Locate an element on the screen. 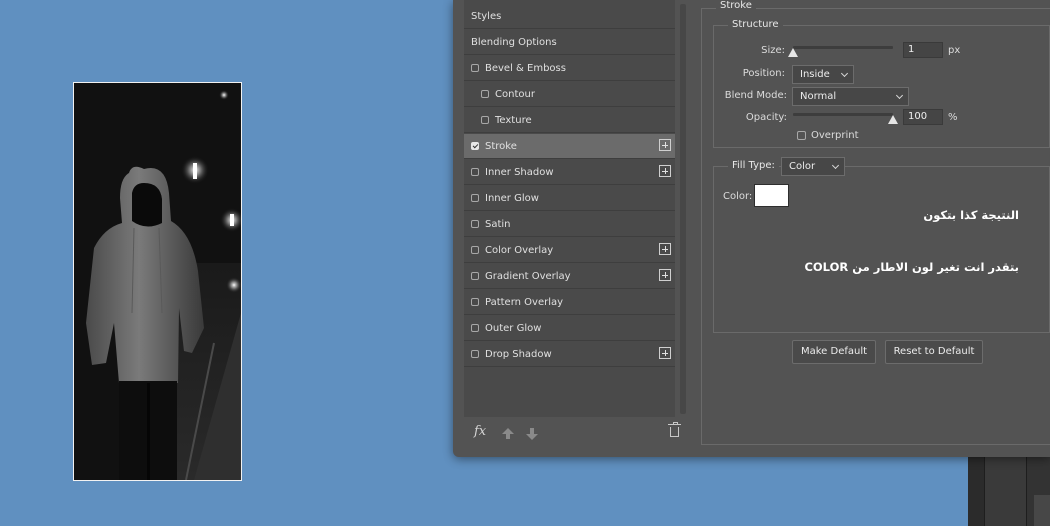 This screenshot has height=526, width=1050. style-item-label: Texture is located at coordinates (513, 120).